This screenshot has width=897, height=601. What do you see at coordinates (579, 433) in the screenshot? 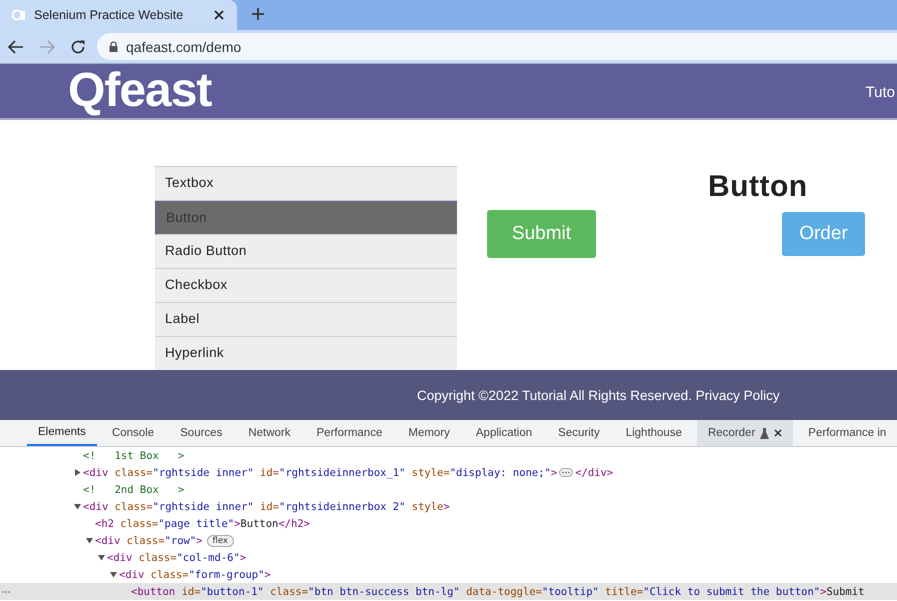
I see `devtools-tab: Security` at bounding box center [579, 433].